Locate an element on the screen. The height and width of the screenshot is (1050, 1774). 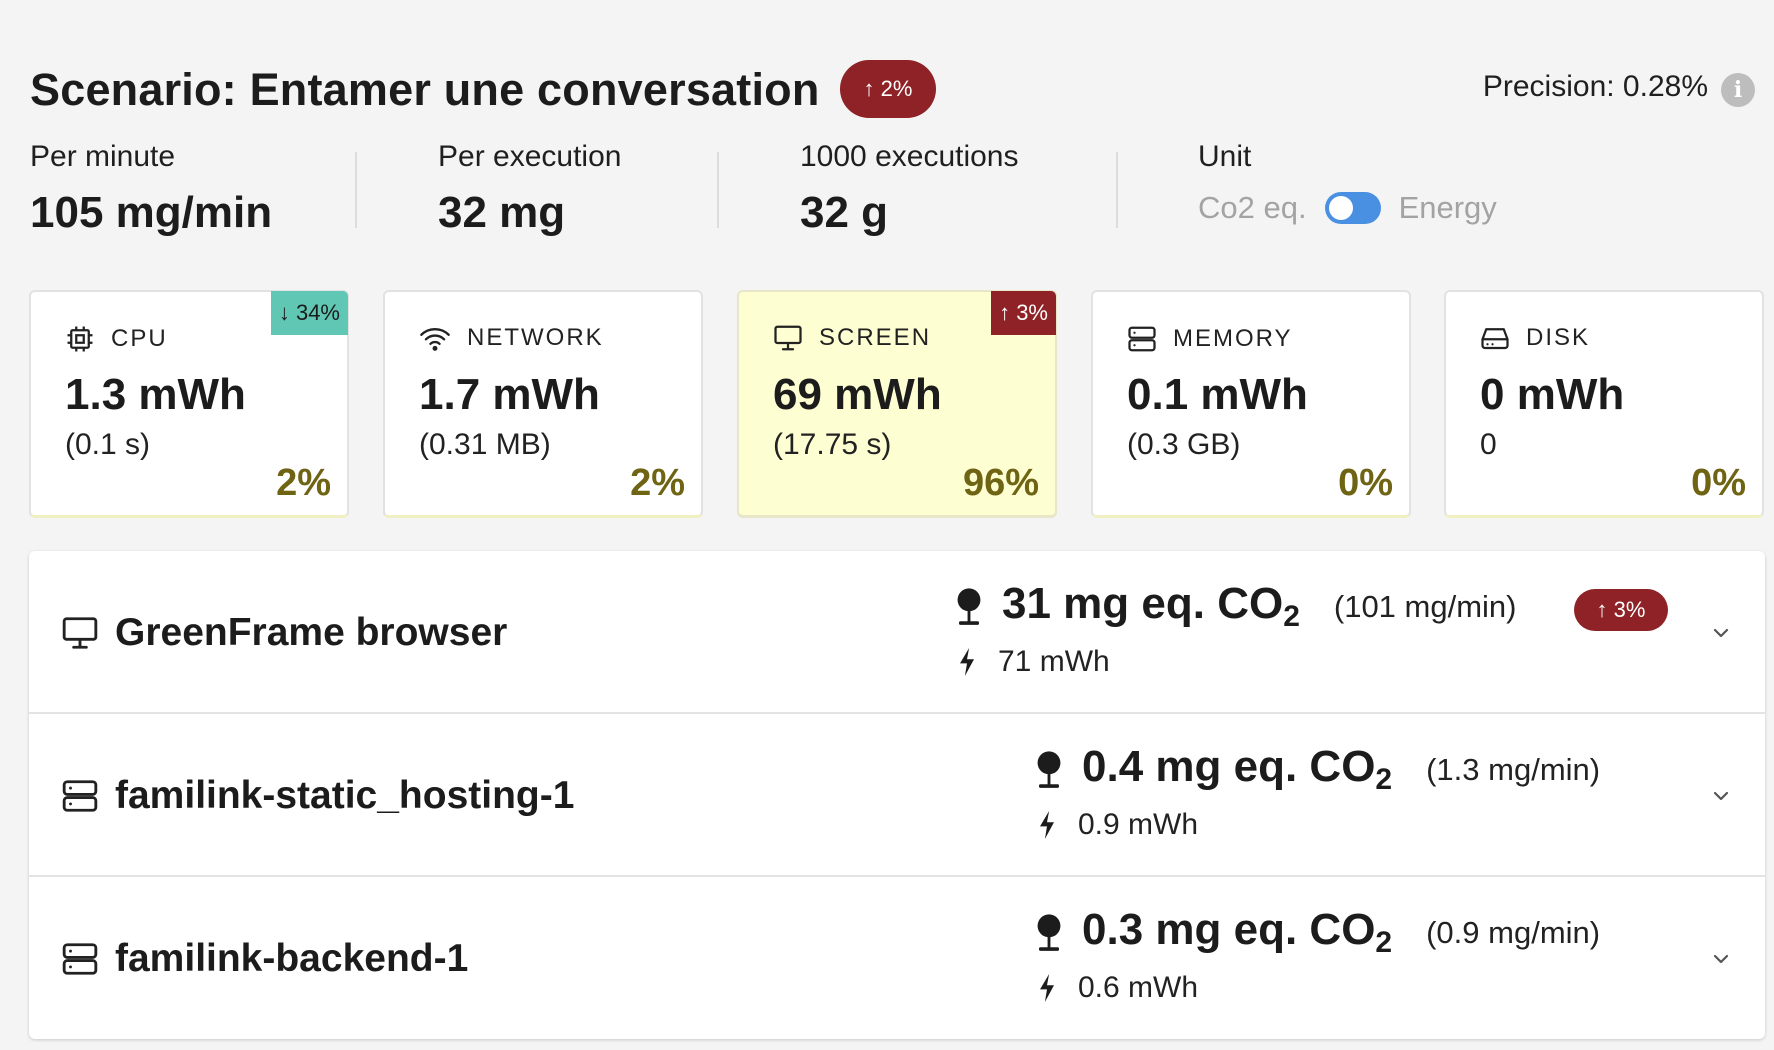
container-label: GreenFrame browser is located at coordinates (311, 632).